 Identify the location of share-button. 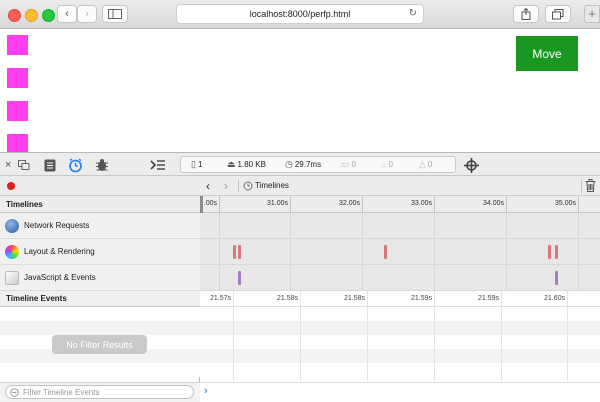
(526, 14).